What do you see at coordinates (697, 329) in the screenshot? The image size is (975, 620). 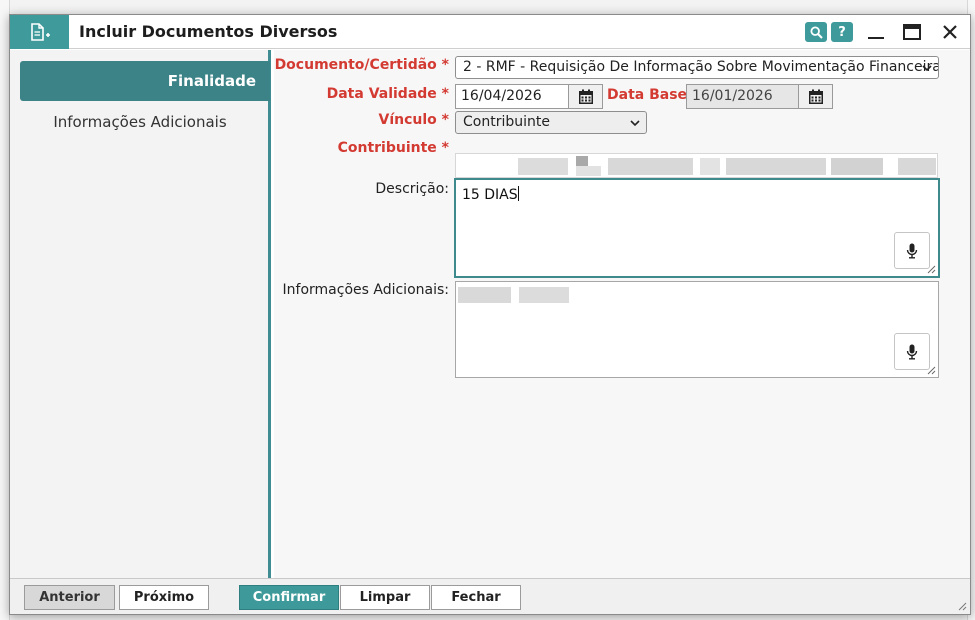 I see `info-adicionais-textarea` at bounding box center [697, 329].